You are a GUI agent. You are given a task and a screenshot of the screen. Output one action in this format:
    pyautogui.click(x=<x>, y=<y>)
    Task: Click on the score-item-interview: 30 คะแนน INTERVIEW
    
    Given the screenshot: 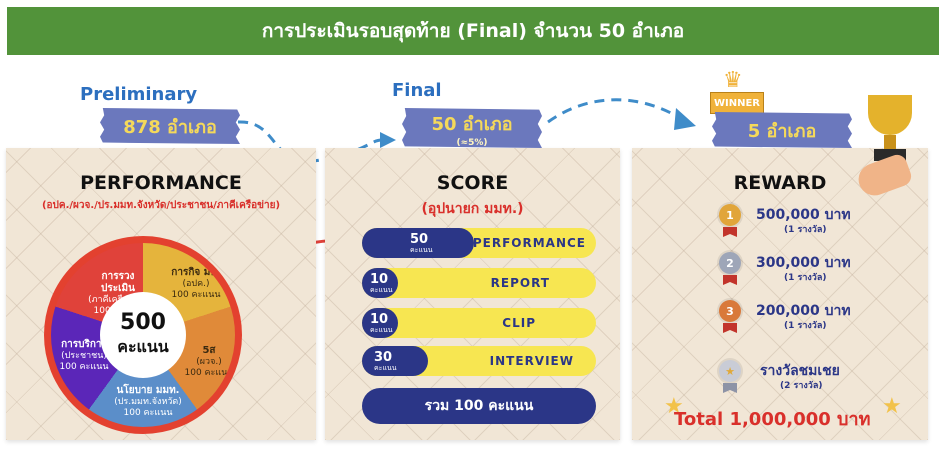 What is the action you would take?
    pyautogui.click(x=479, y=361)
    